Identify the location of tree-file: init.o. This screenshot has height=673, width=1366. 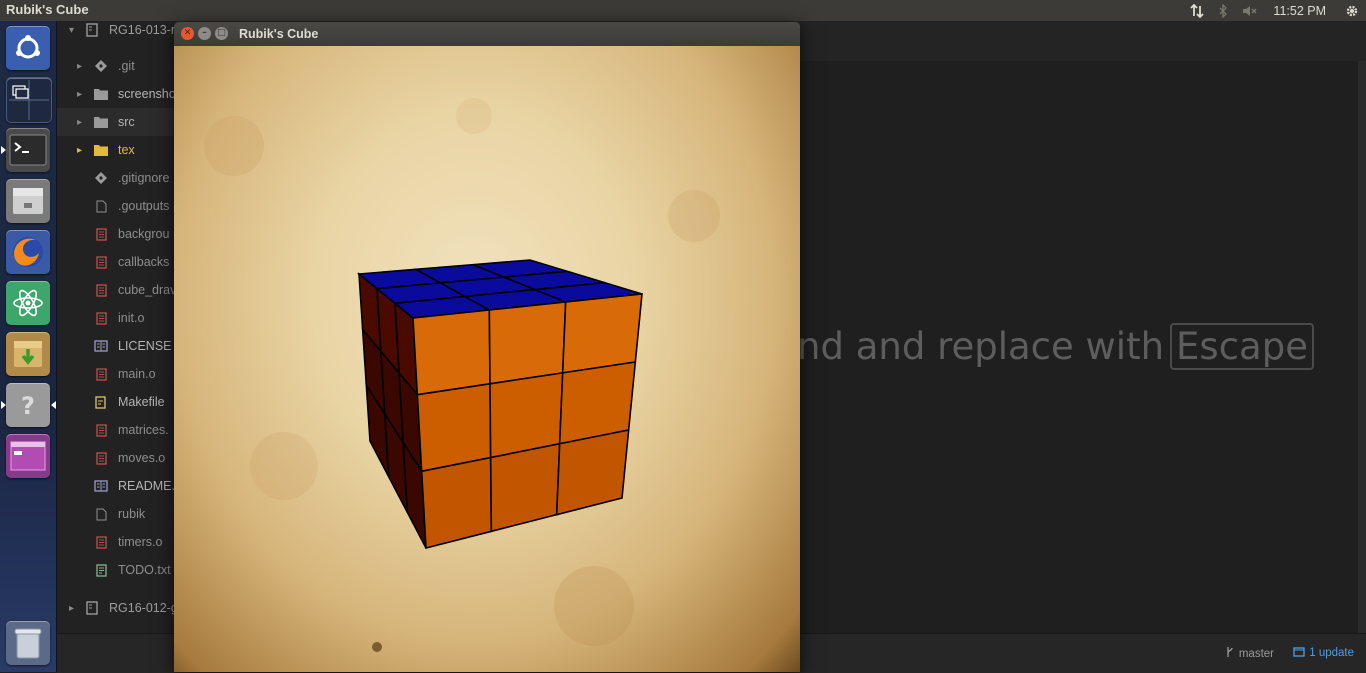
(117, 318).